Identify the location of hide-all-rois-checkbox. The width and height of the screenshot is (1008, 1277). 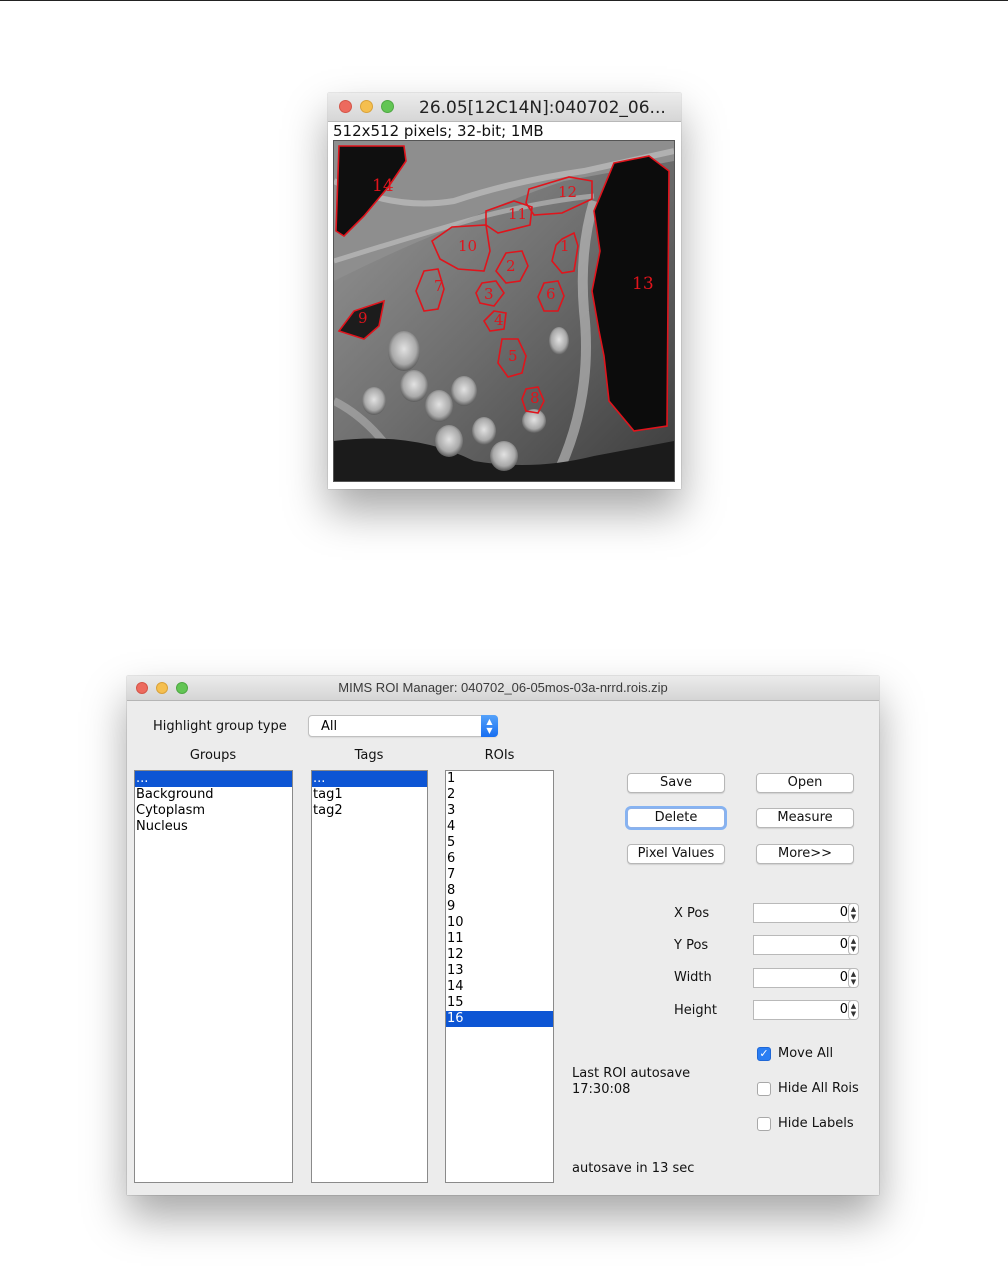
(764, 1089).